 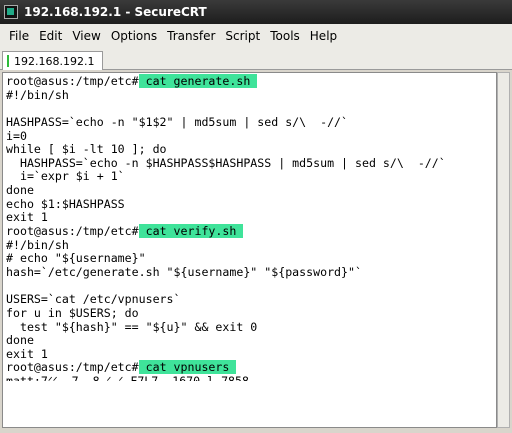 I want to click on terminal-line: root@asus:/tmp/etc# cat generate.sh, so click(x=251, y=81).